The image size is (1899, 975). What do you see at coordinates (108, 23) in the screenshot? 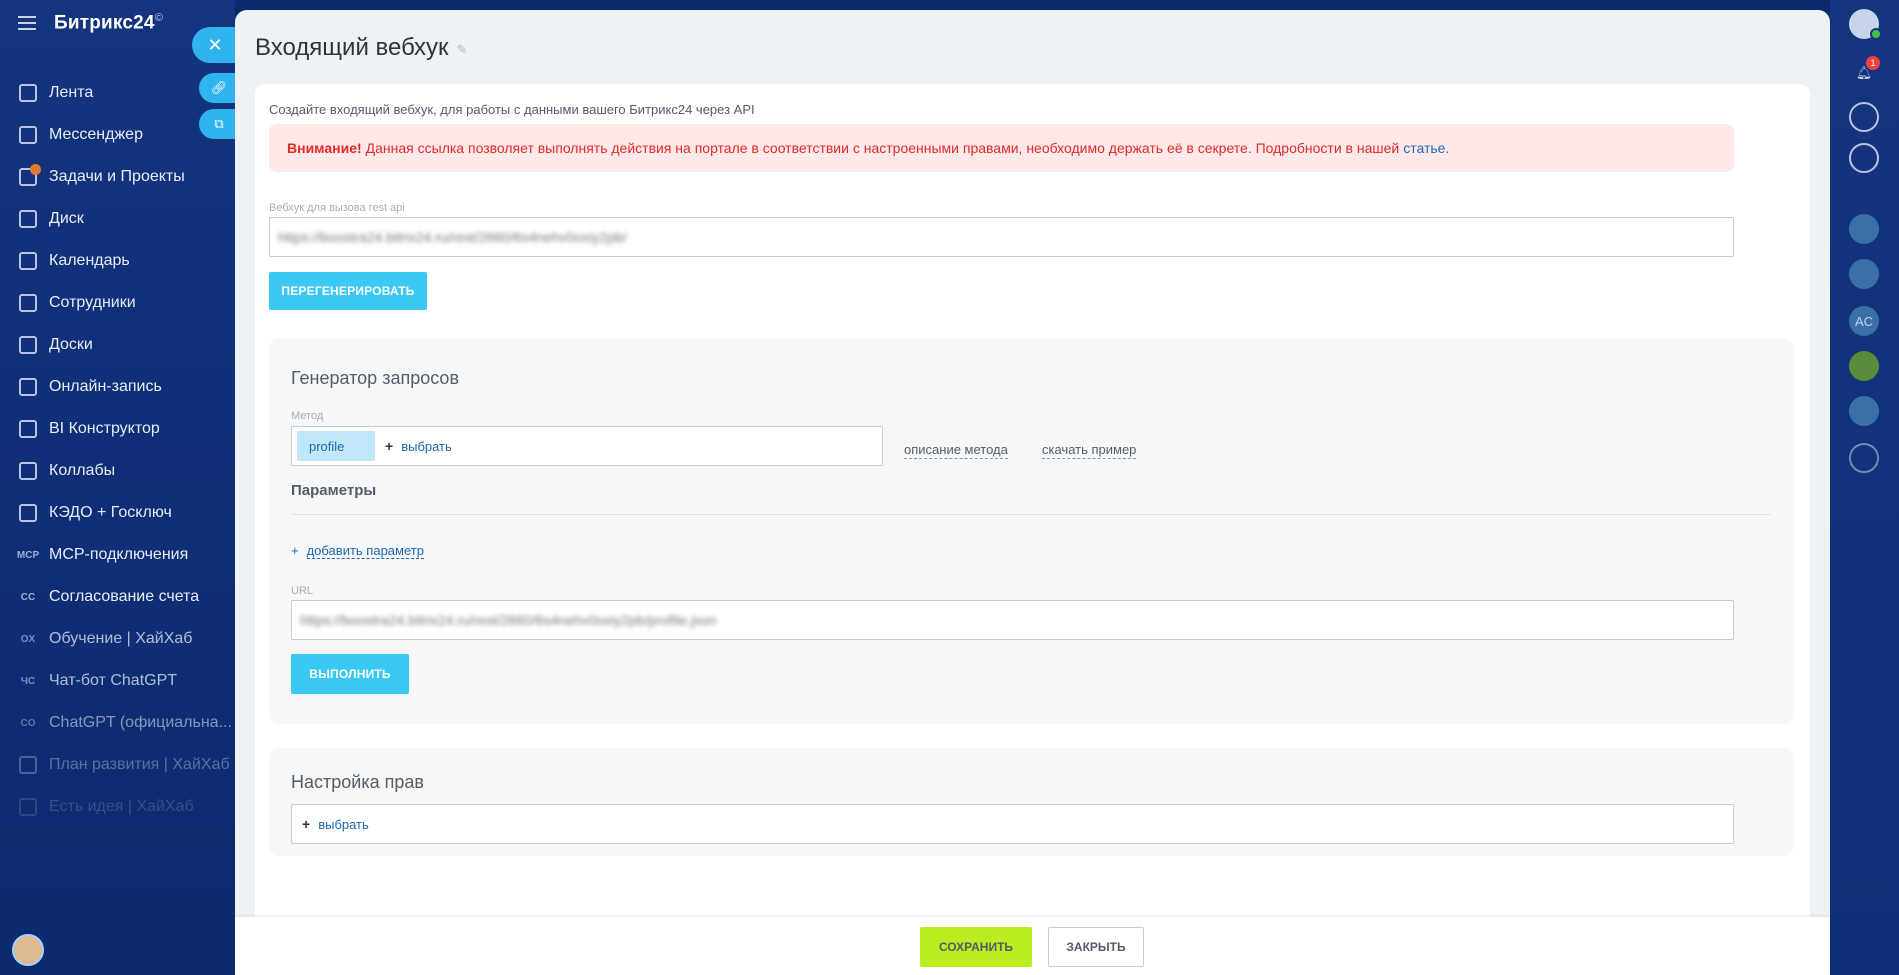
I see `brand-logo: Битрикс24©` at bounding box center [108, 23].